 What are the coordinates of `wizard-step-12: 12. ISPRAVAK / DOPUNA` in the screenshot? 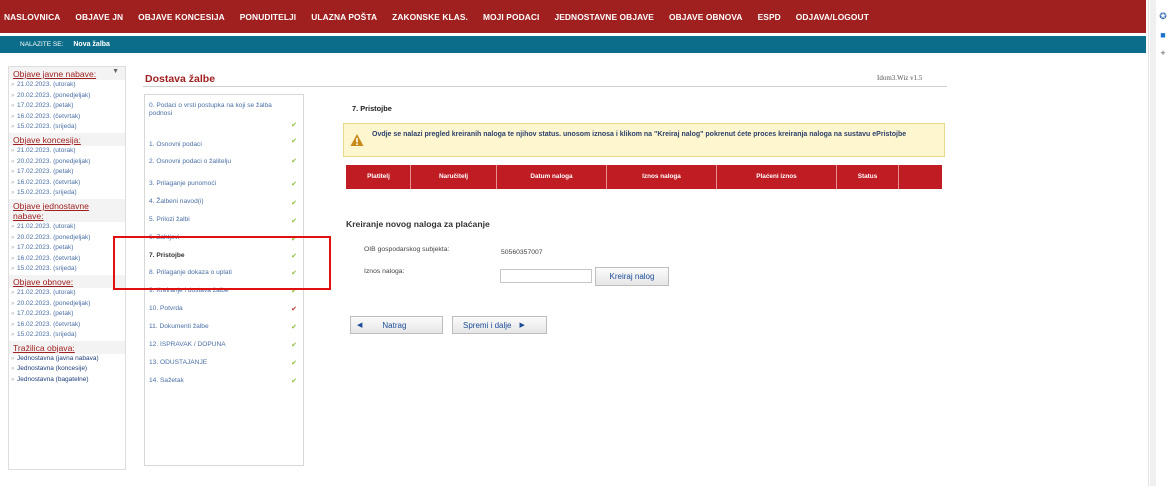 It's located at (224, 345).